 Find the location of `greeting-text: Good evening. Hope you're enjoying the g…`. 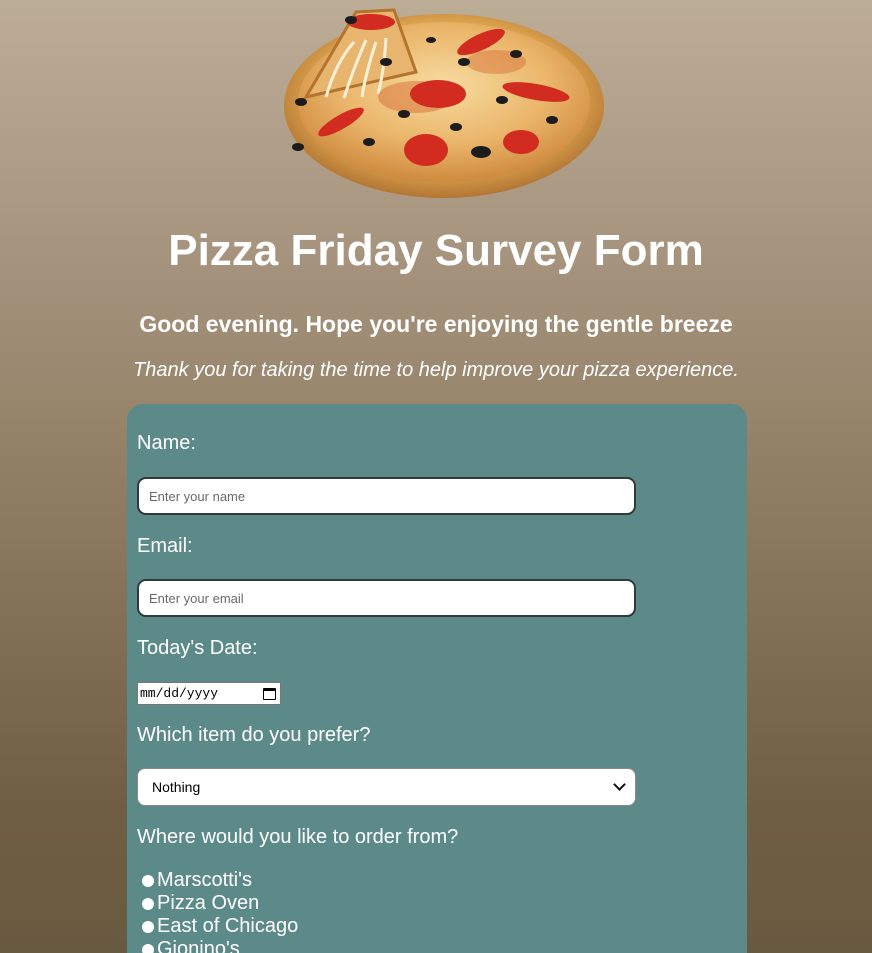

greeting-text: Good evening. Hope you're enjoying the g… is located at coordinates (436, 324).